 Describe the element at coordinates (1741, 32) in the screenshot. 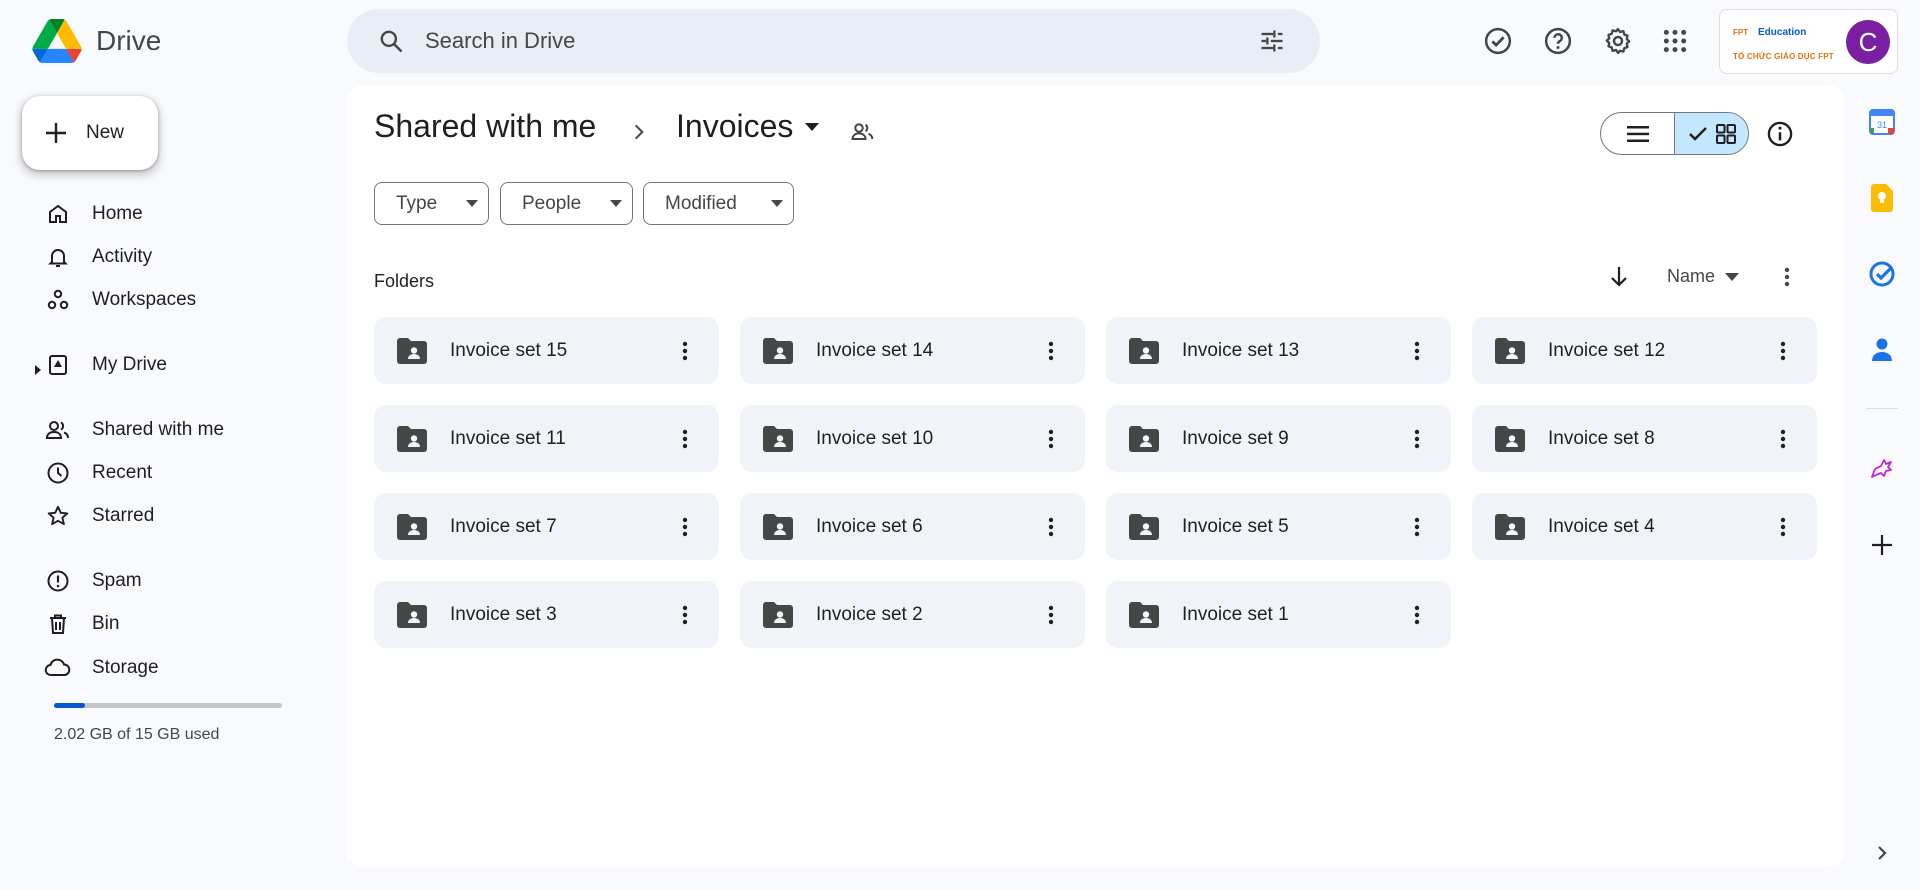

I see `org-logo: FPT` at that location.